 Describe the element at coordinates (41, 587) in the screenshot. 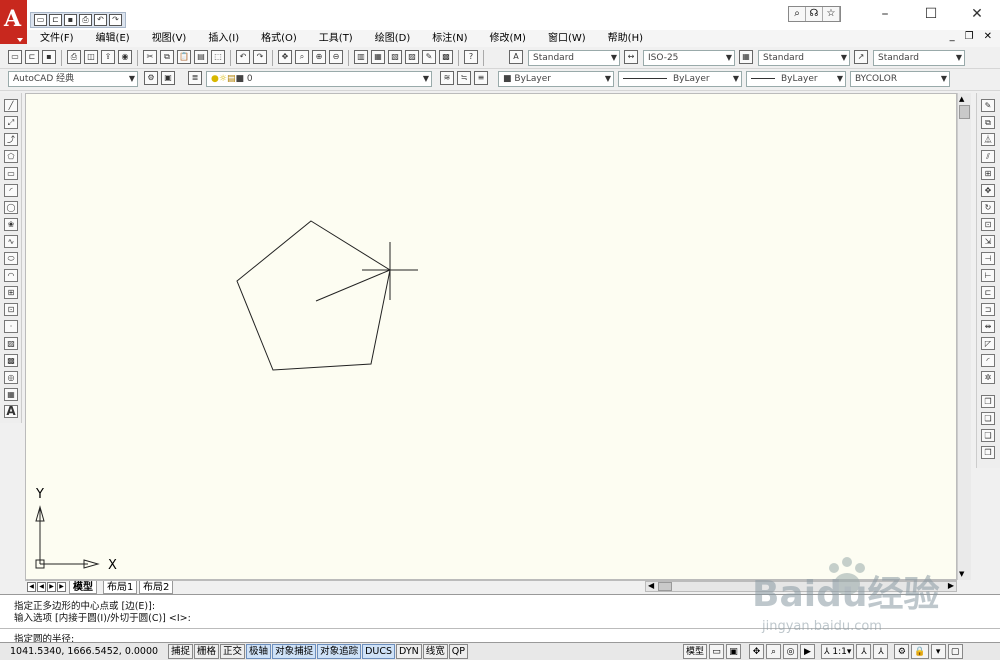

I see `tab-prev-icon: ◀` at that location.